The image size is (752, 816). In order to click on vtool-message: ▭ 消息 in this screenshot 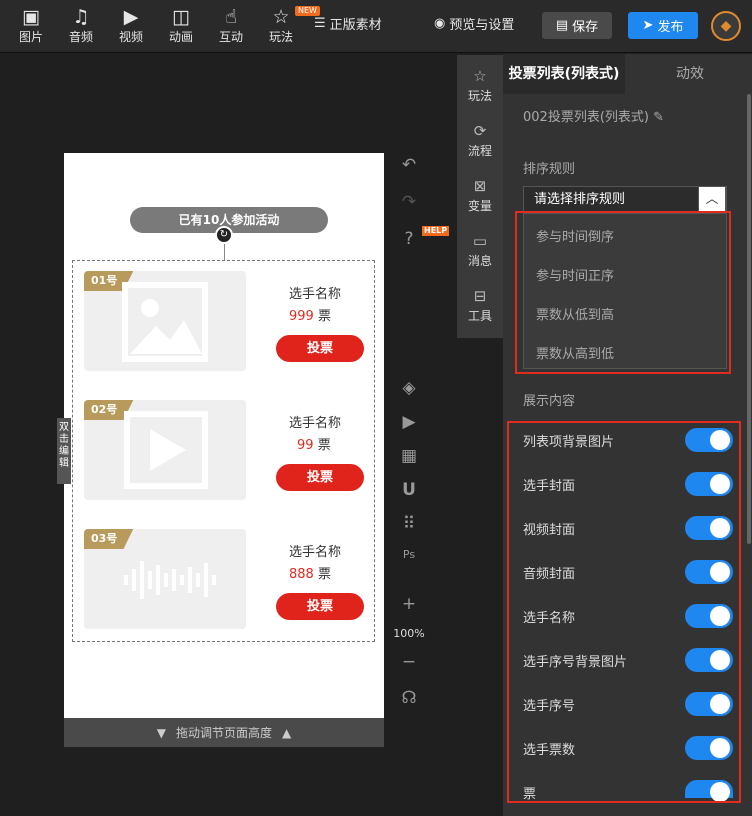, I will do `click(480, 250)`.